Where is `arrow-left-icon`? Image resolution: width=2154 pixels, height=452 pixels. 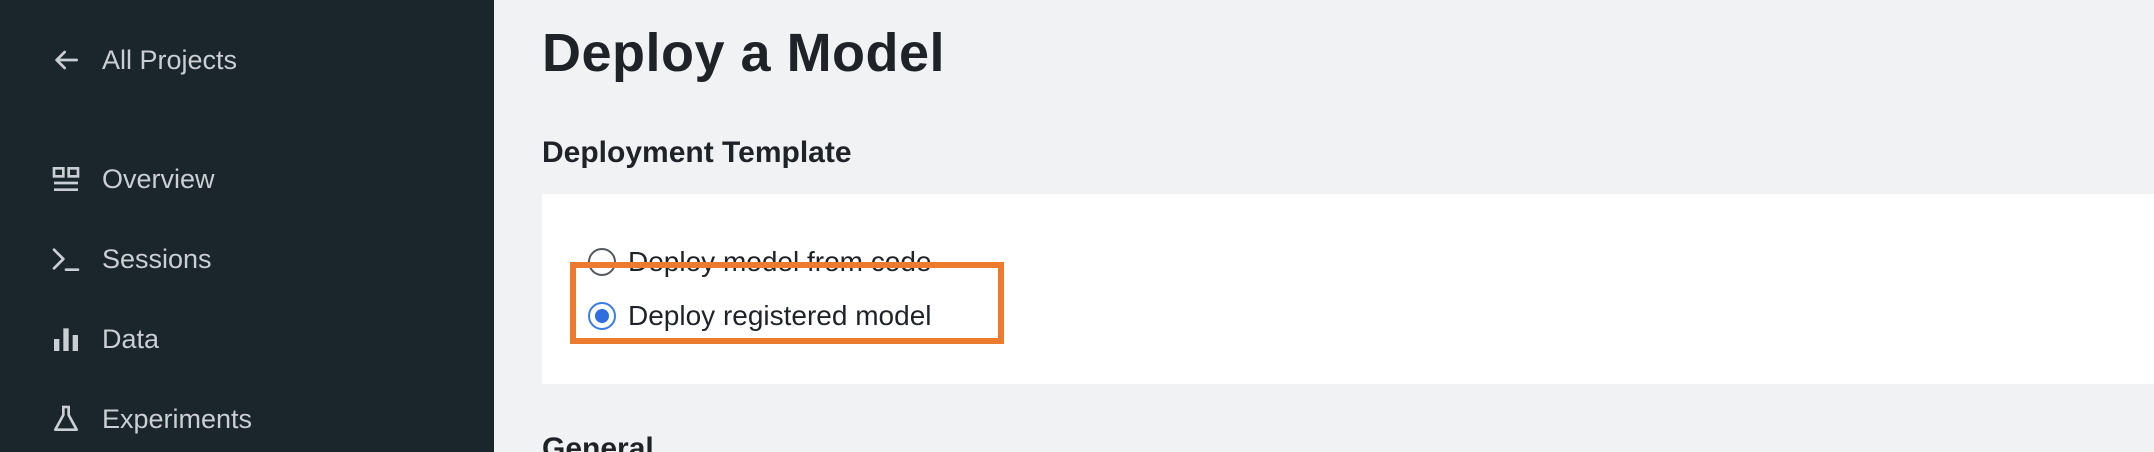
arrow-left-icon is located at coordinates (66, 60).